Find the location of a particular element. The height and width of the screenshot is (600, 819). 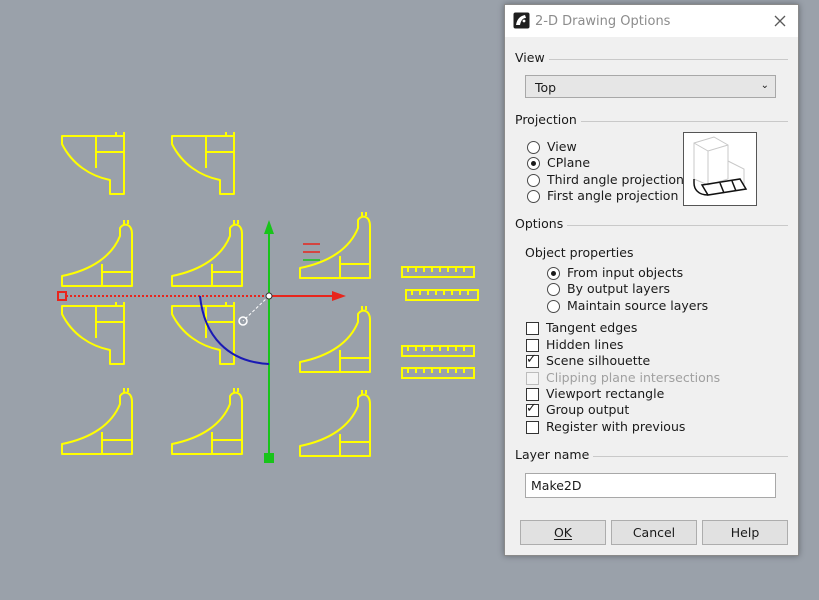

help-button: Help is located at coordinates (745, 532).